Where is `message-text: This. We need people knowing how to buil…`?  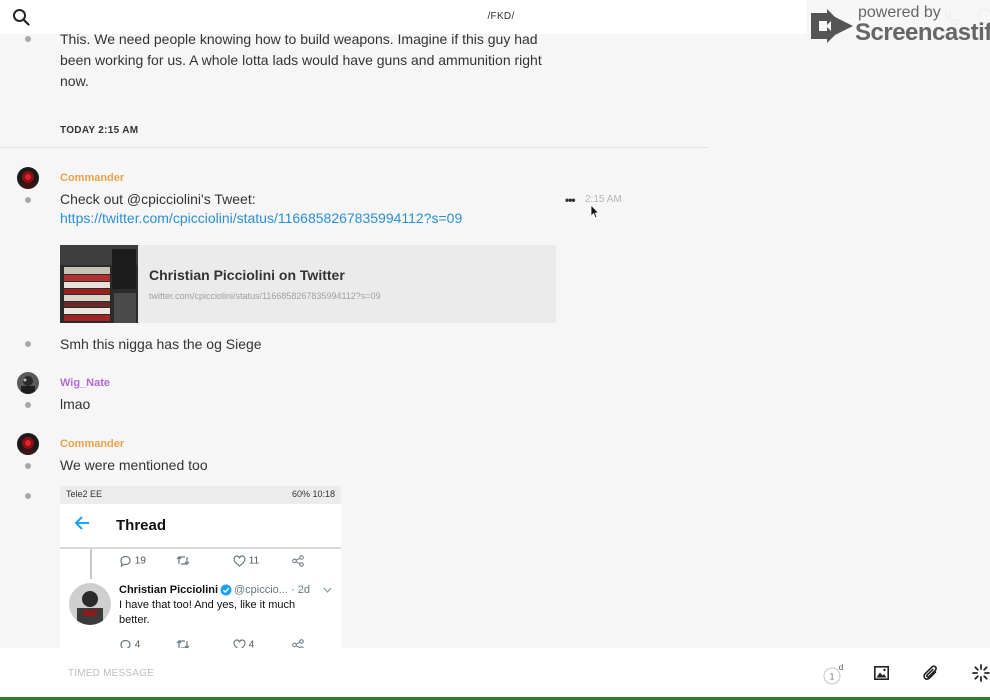 message-text: This. We need people knowing how to buil… is located at coordinates (301, 63).